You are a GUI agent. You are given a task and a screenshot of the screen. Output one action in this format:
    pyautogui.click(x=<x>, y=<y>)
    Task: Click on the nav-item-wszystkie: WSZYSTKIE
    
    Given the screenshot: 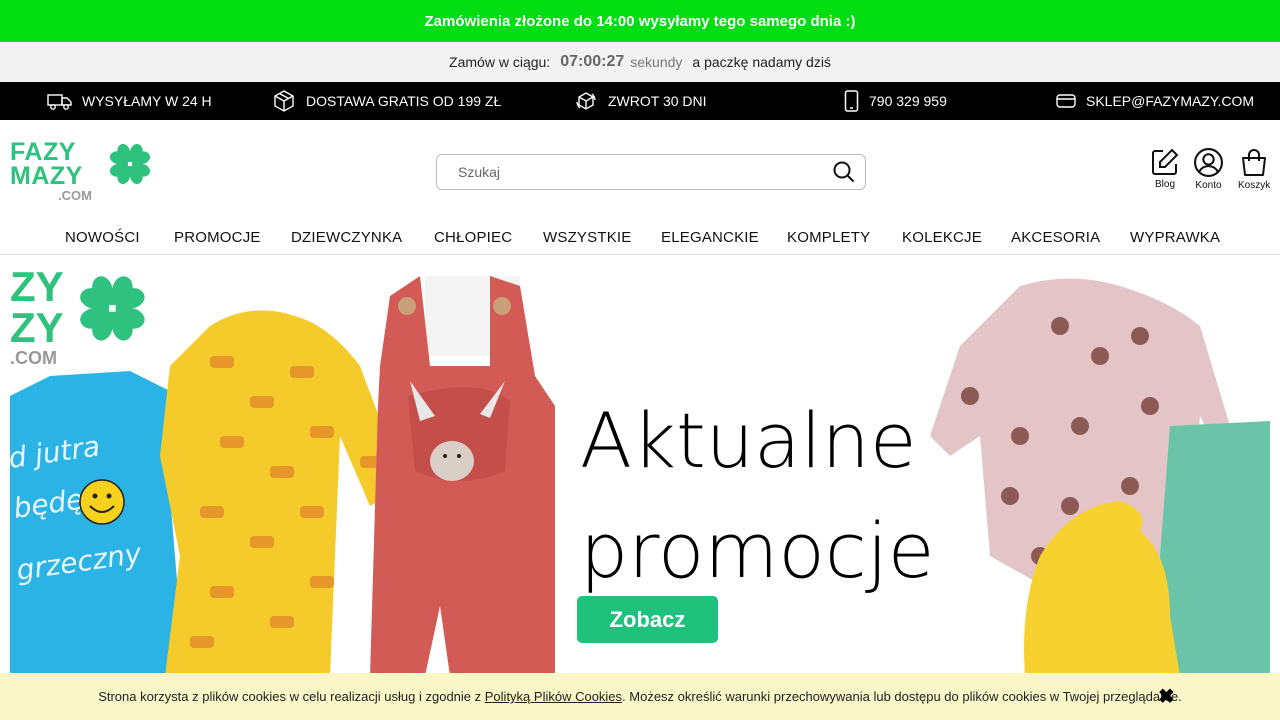 What is the action you would take?
    pyautogui.click(x=587, y=237)
    